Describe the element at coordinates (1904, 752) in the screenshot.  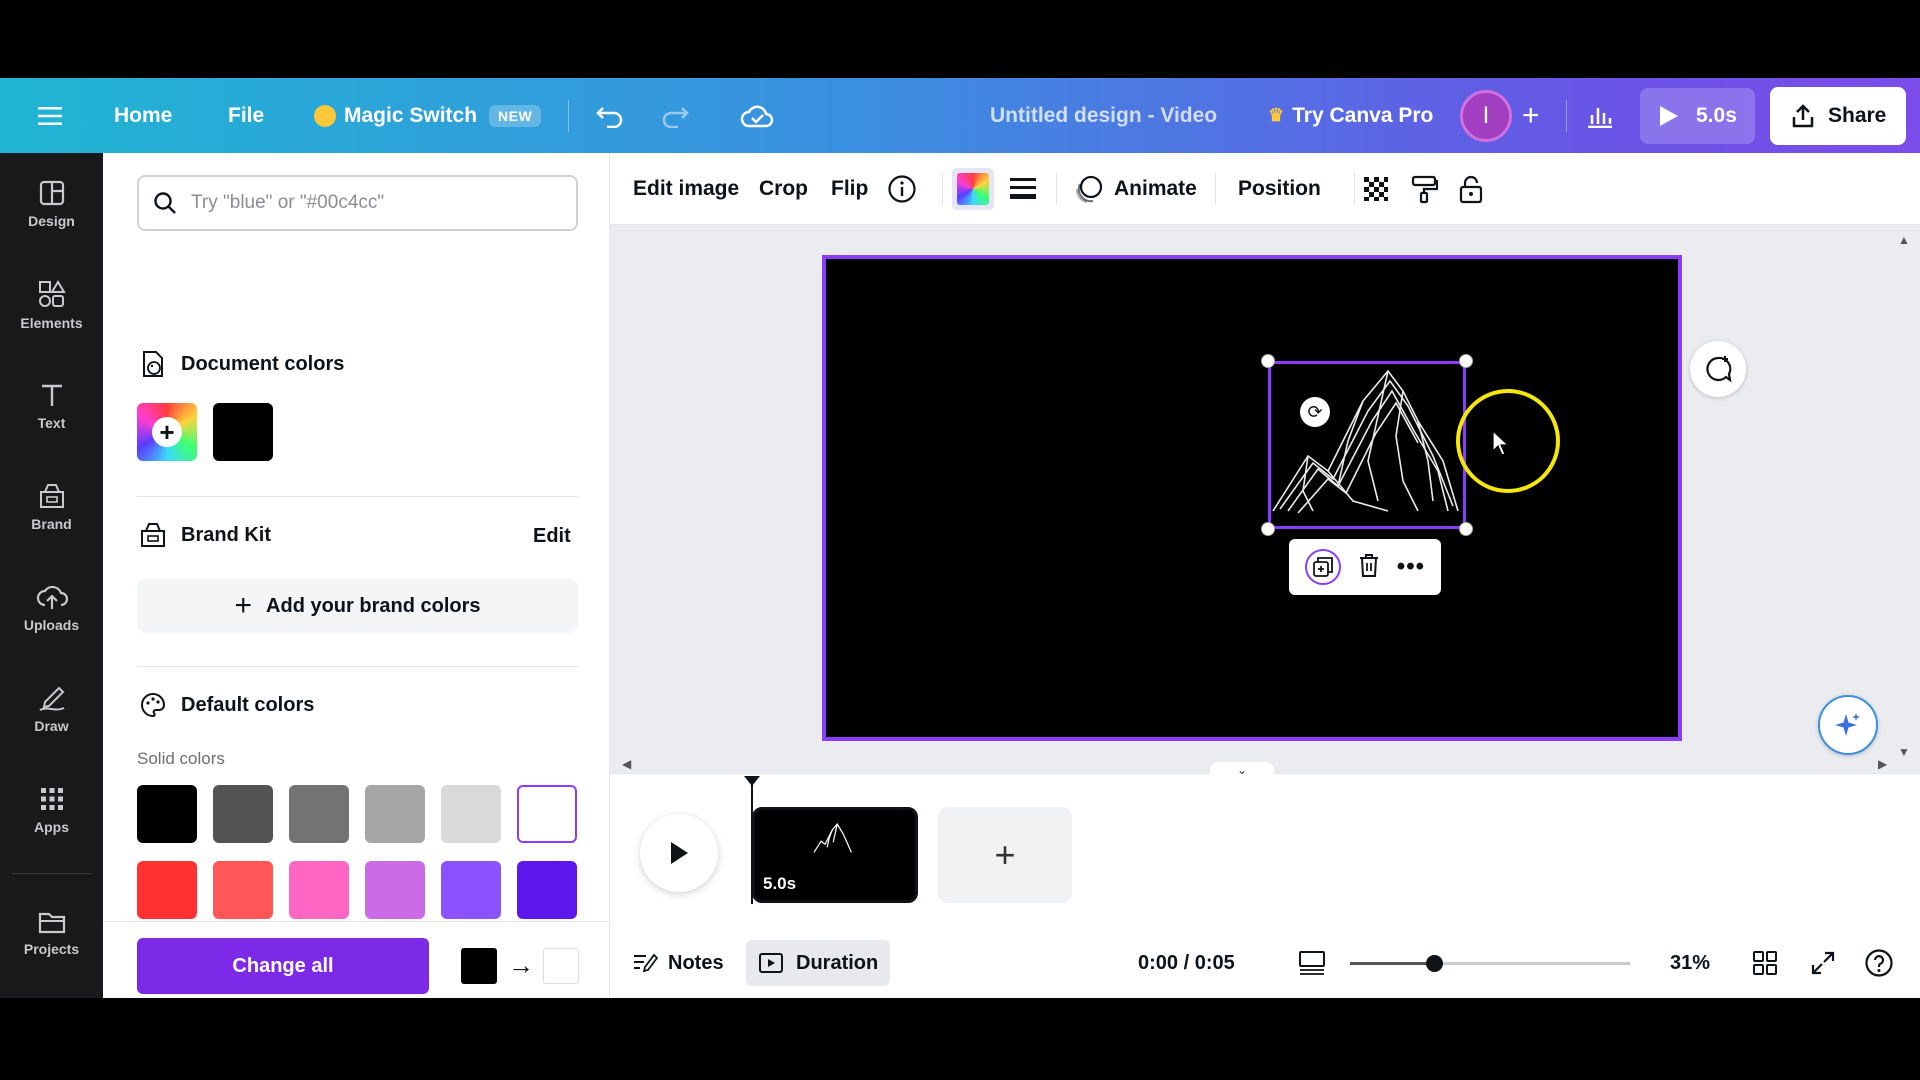
I see `scroll-down-icon: ▼` at that location.